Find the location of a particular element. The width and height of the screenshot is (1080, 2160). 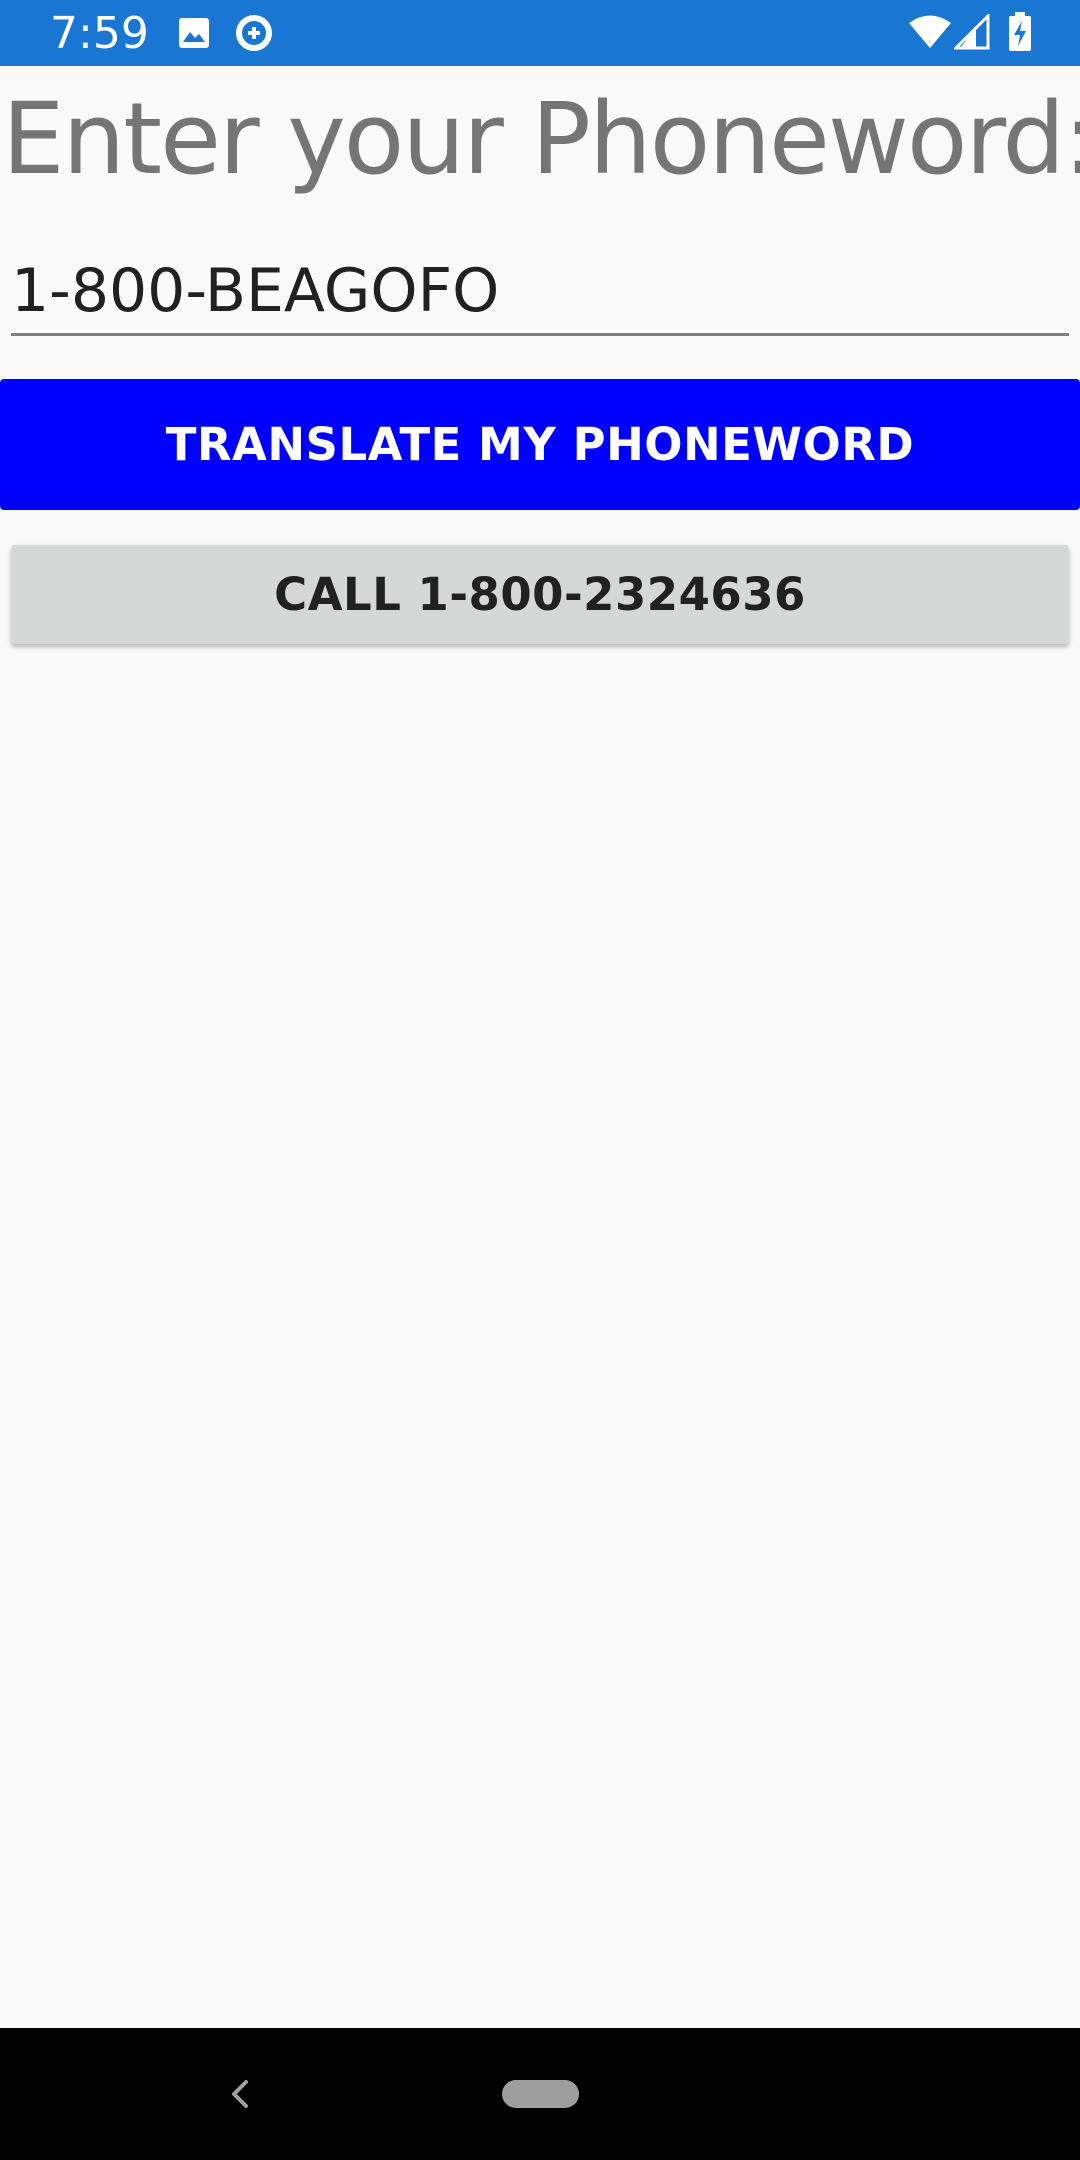

home-pill-icon is located at coordinates (540, 2094).